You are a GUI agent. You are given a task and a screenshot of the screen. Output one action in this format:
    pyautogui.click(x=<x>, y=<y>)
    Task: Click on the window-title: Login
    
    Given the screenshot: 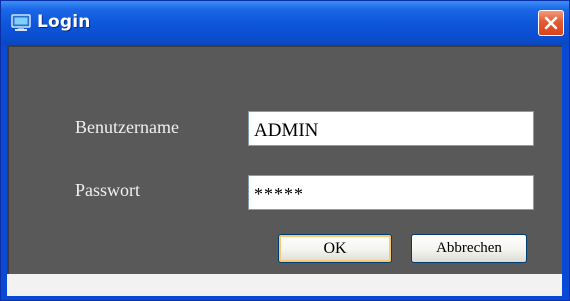 What is the action you would take?
    pyautogui.click(x=64, y=22)
    